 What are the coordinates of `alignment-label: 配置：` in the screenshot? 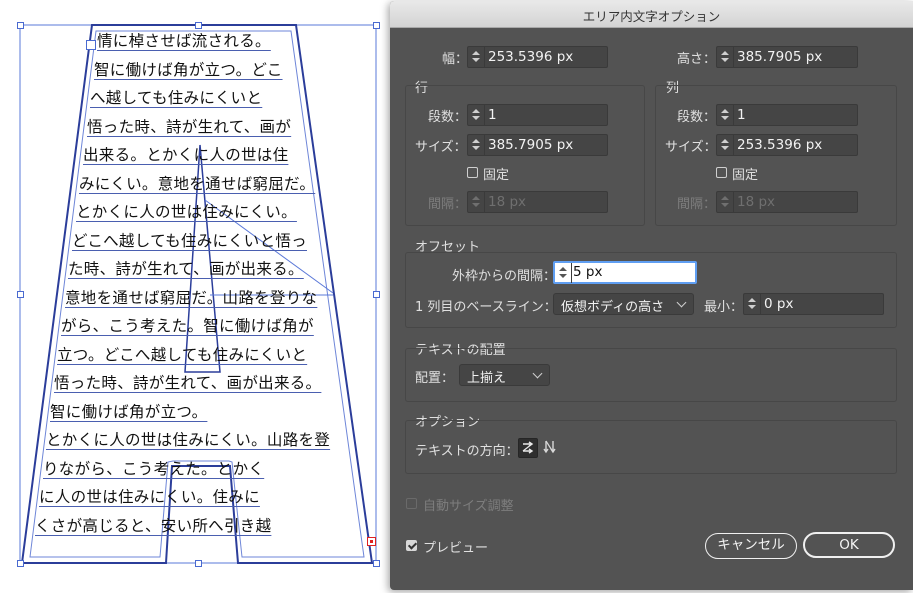 It's located at (435, 378).